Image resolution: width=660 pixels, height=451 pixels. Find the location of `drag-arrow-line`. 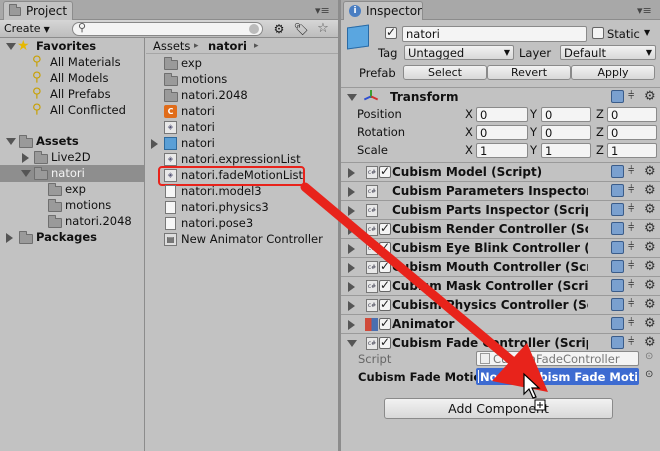

drag-arrow-line is located at coordinates (411, 276).